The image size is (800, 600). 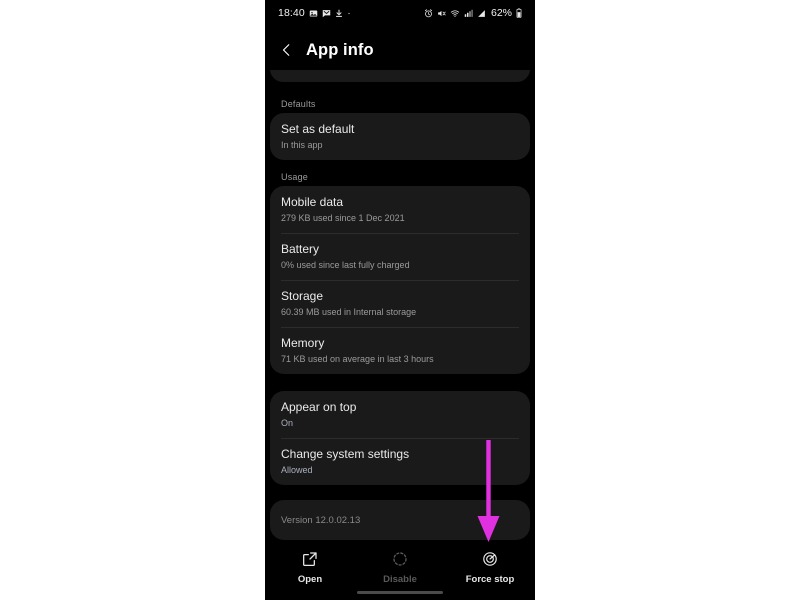 What do you see at coordinates (349, 312) in the screenshot?
I see `row-subtitle: 60.39 MB used in Internal storage` at bounding box center [349, 312].